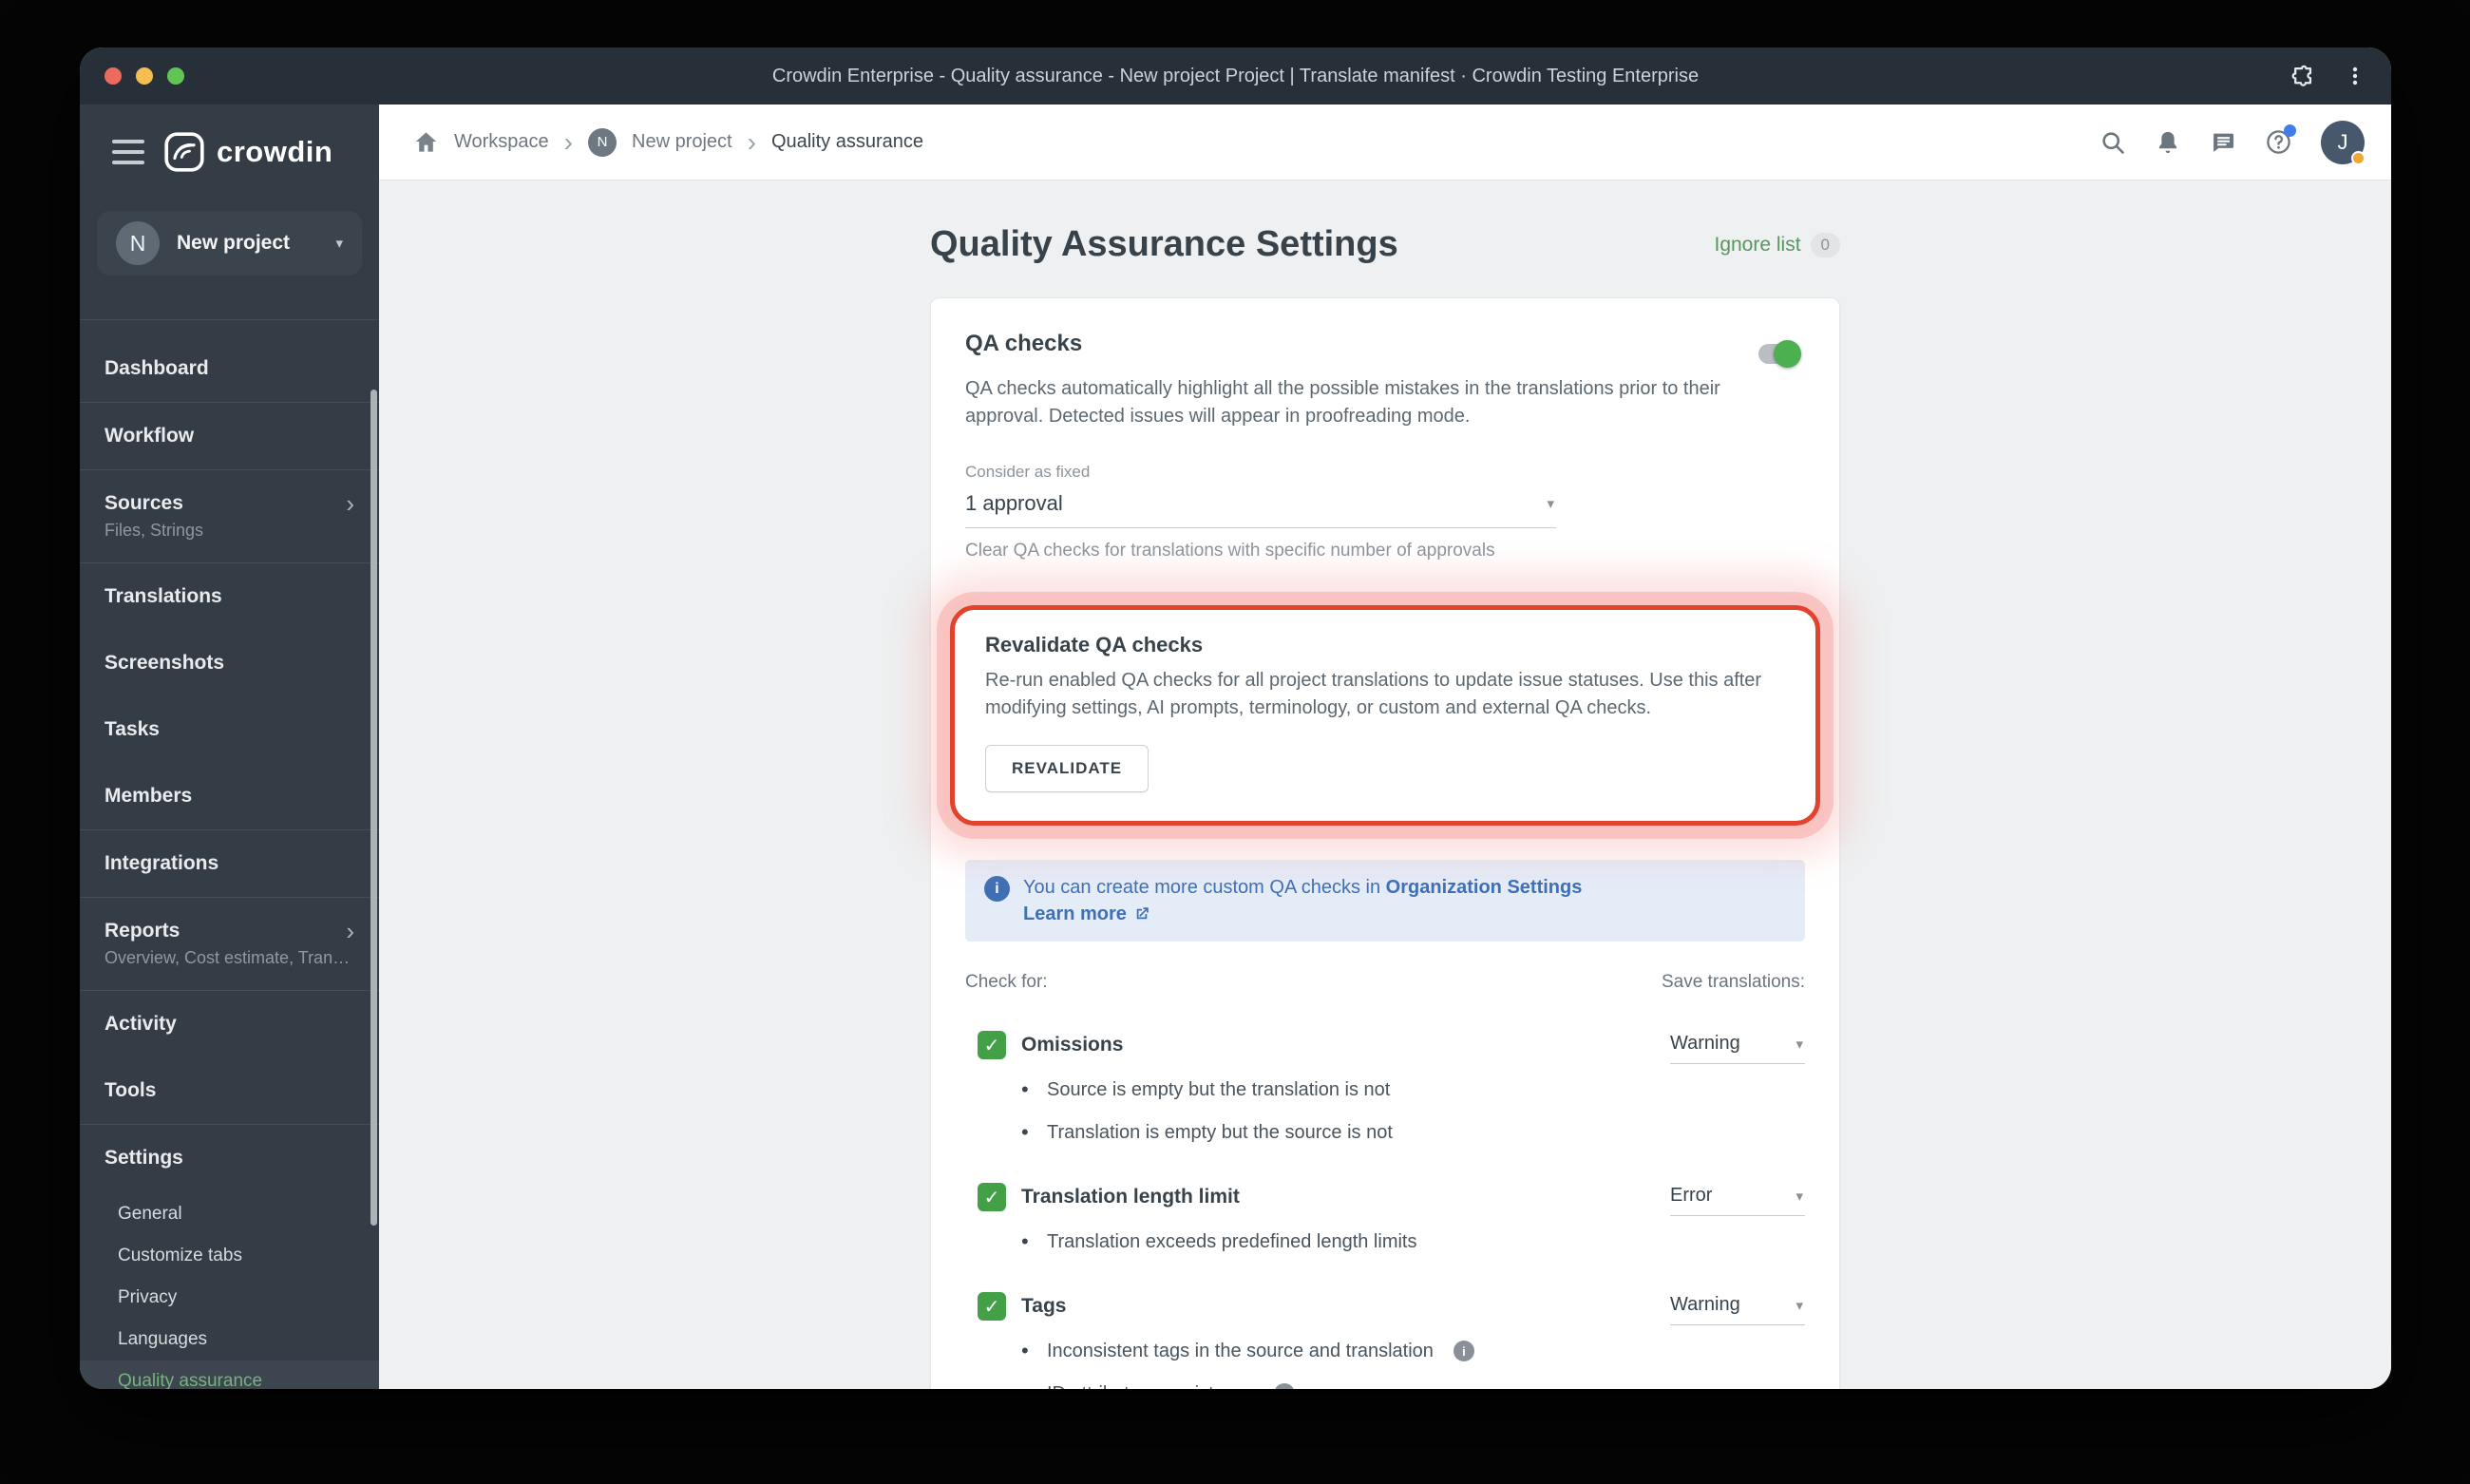  I want to click on sidebar-subitem: Languages, so click(229, 1339).